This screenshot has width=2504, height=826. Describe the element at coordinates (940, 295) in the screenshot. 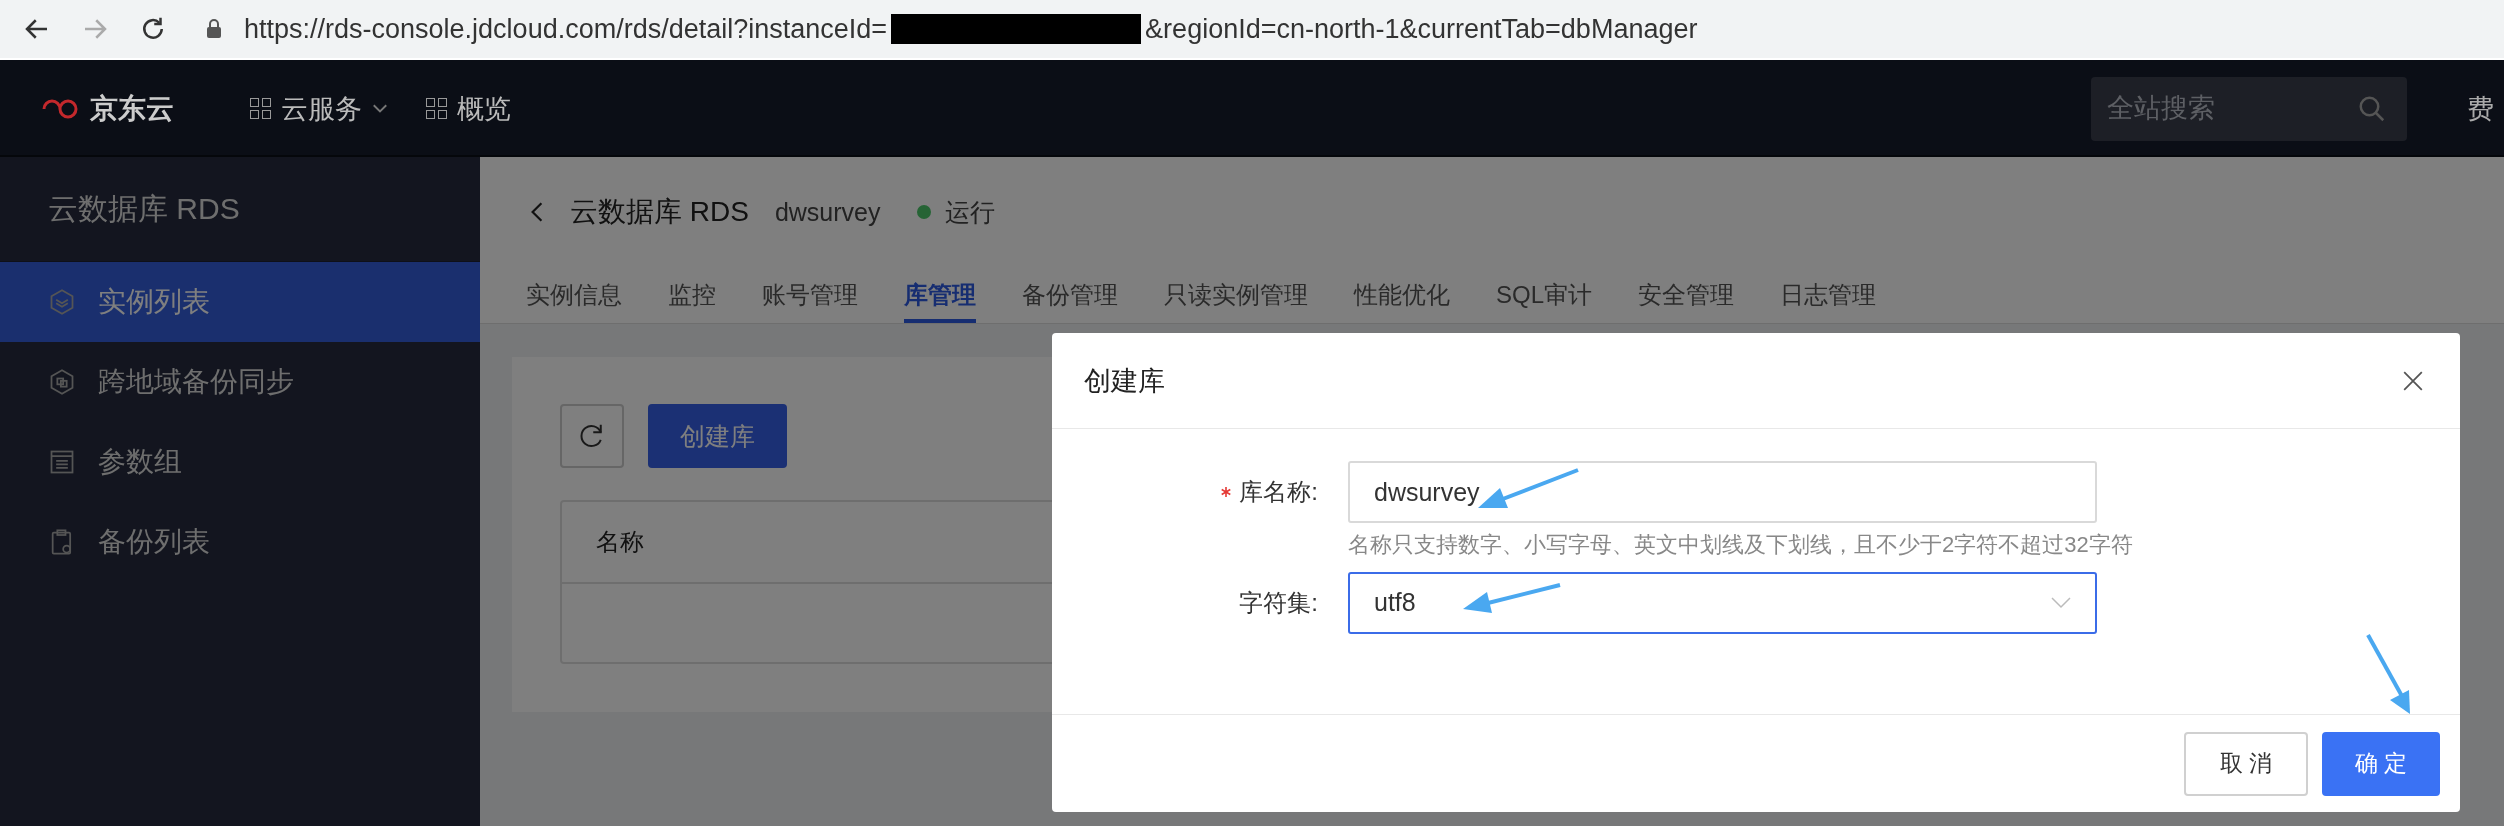

I see `tab: 库管理` at that location.